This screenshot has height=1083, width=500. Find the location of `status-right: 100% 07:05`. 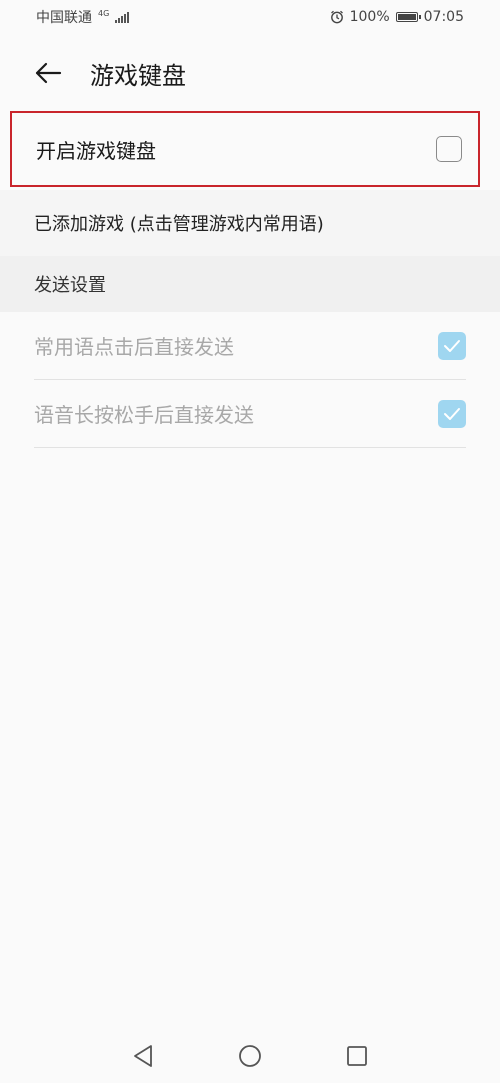

status-right: 100% 07:05 is located at coordinates (397, 17).